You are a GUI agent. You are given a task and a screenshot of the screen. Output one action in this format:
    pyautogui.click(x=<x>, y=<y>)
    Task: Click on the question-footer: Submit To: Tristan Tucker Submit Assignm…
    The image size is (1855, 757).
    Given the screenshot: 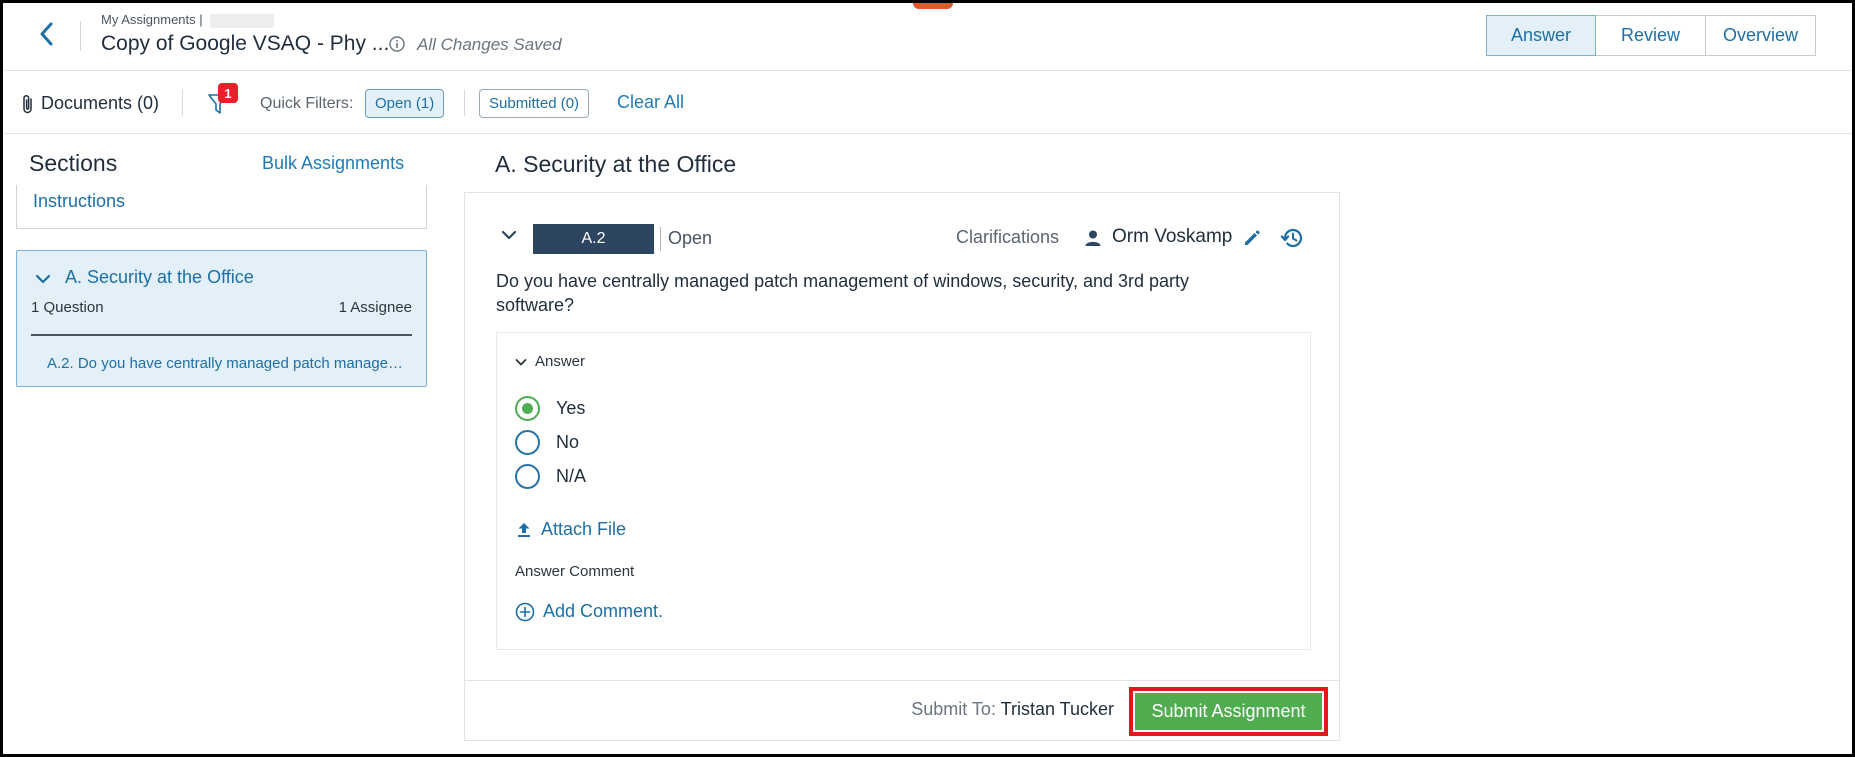 What is the action you would take?
    pyautogui.click(x=902, y=710)
    